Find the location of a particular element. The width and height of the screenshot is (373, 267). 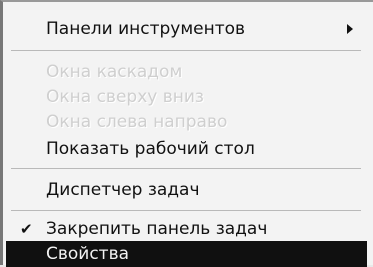

menu-item-label: Окна слева направо is located at coordinates (137, 122).